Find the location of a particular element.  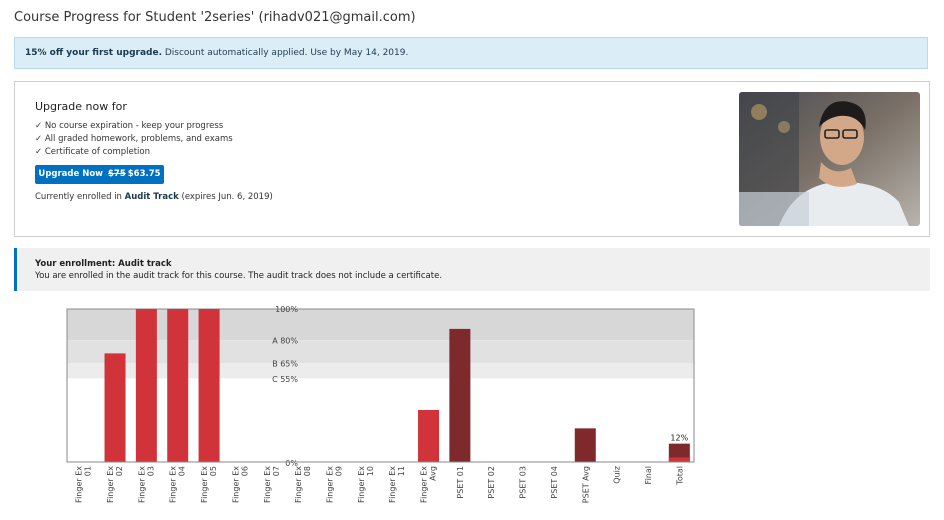

x-tick-text: Total is located at coordinates (679, 476).